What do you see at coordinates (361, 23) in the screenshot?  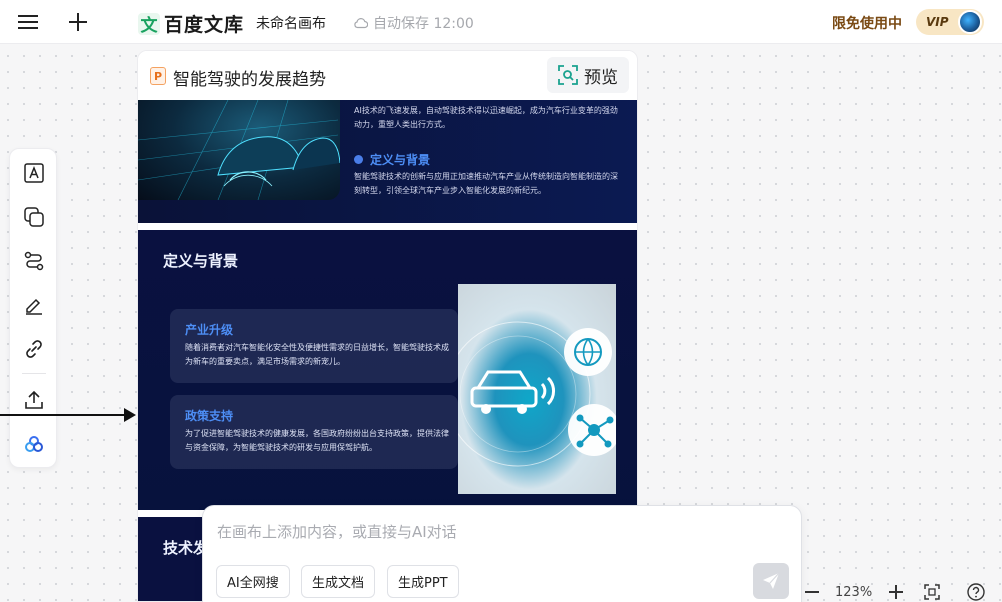 I see `cloud-save-icon` at bounding box center [361, 23].